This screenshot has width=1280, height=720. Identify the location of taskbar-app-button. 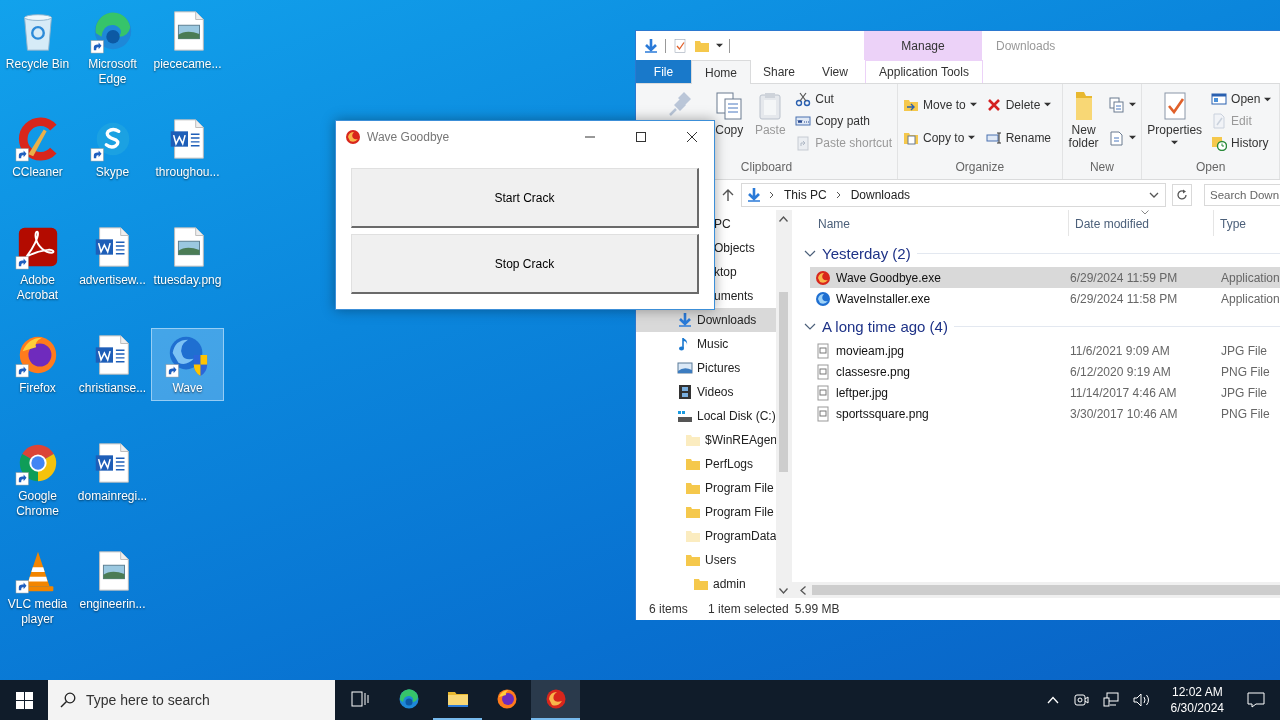
(555, 700).